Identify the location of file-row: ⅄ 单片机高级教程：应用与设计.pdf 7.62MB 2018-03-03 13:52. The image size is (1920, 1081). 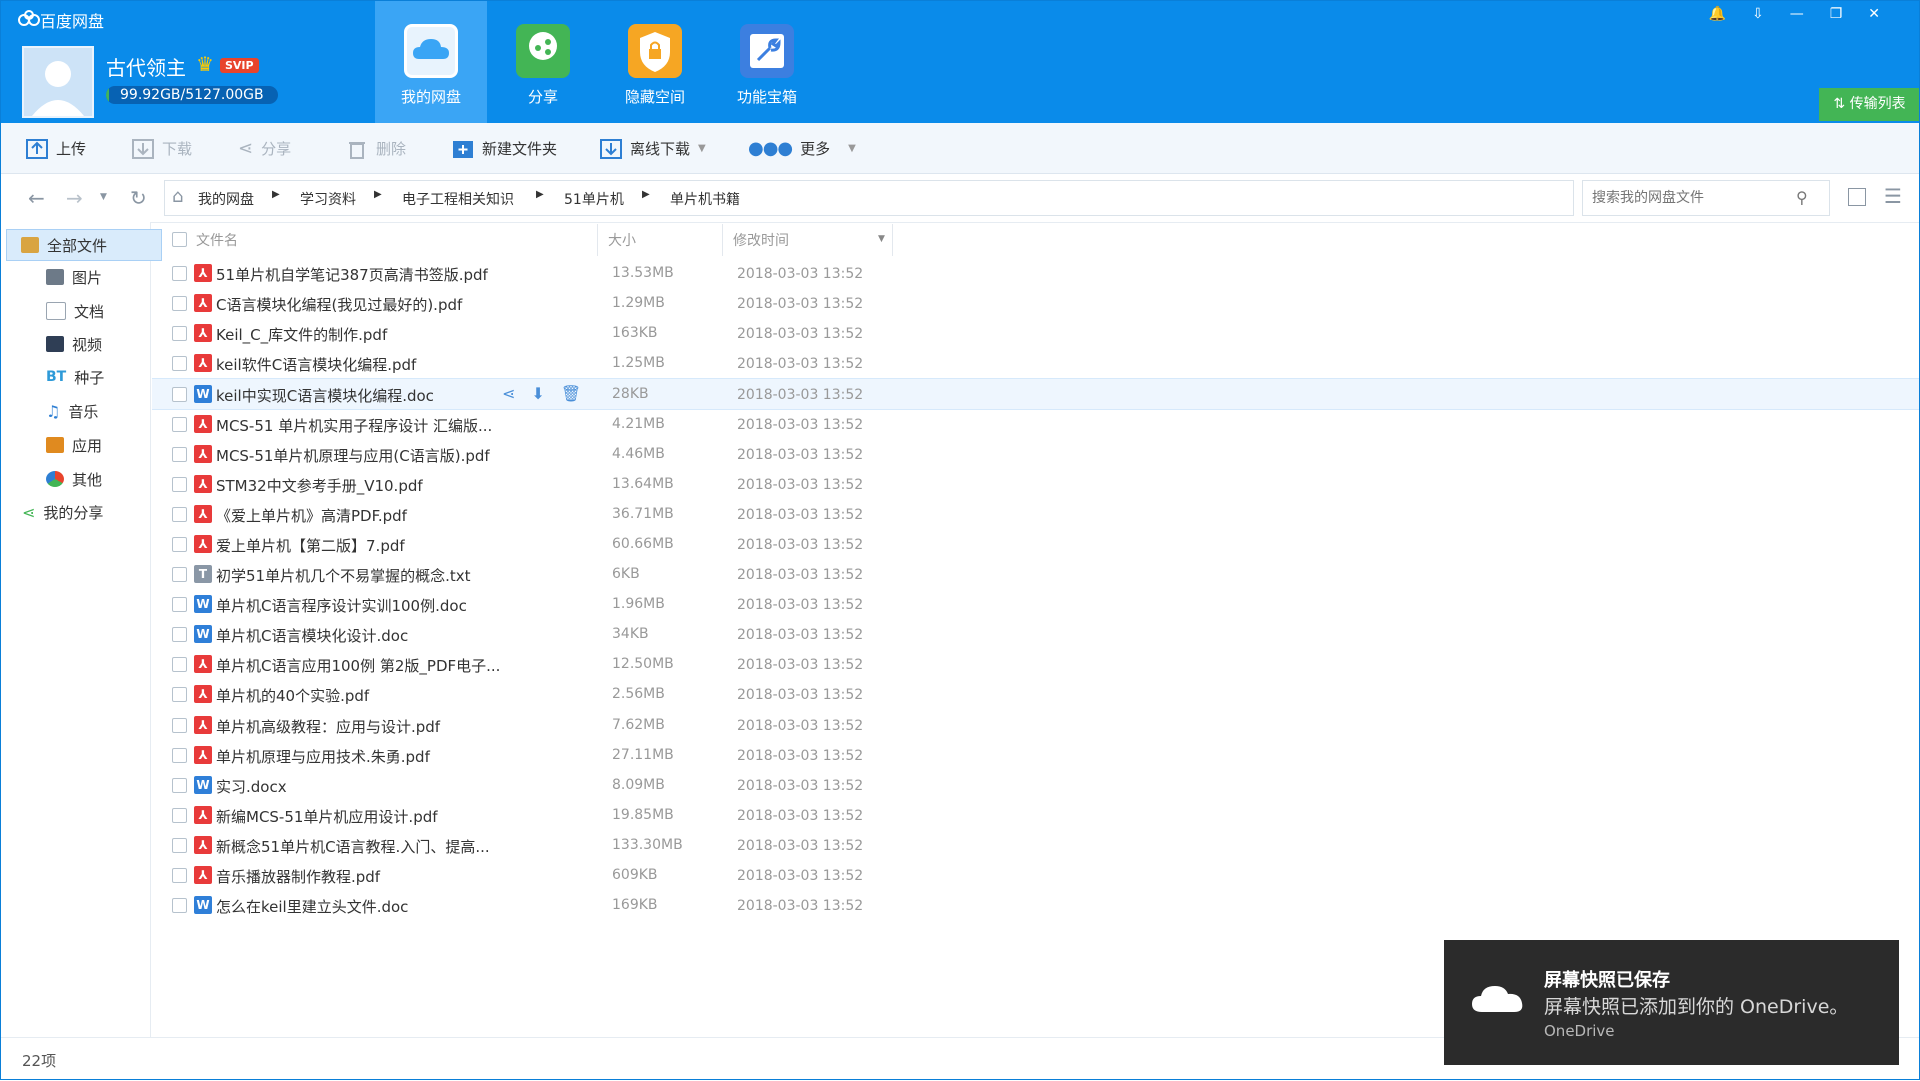
(1036, 725).